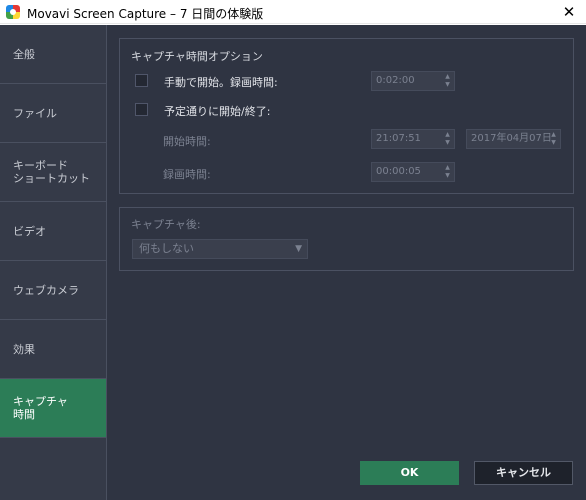 The width and height of the screenshot is (586, 500). I want to click on ok-button: OK, so click(409, 473).